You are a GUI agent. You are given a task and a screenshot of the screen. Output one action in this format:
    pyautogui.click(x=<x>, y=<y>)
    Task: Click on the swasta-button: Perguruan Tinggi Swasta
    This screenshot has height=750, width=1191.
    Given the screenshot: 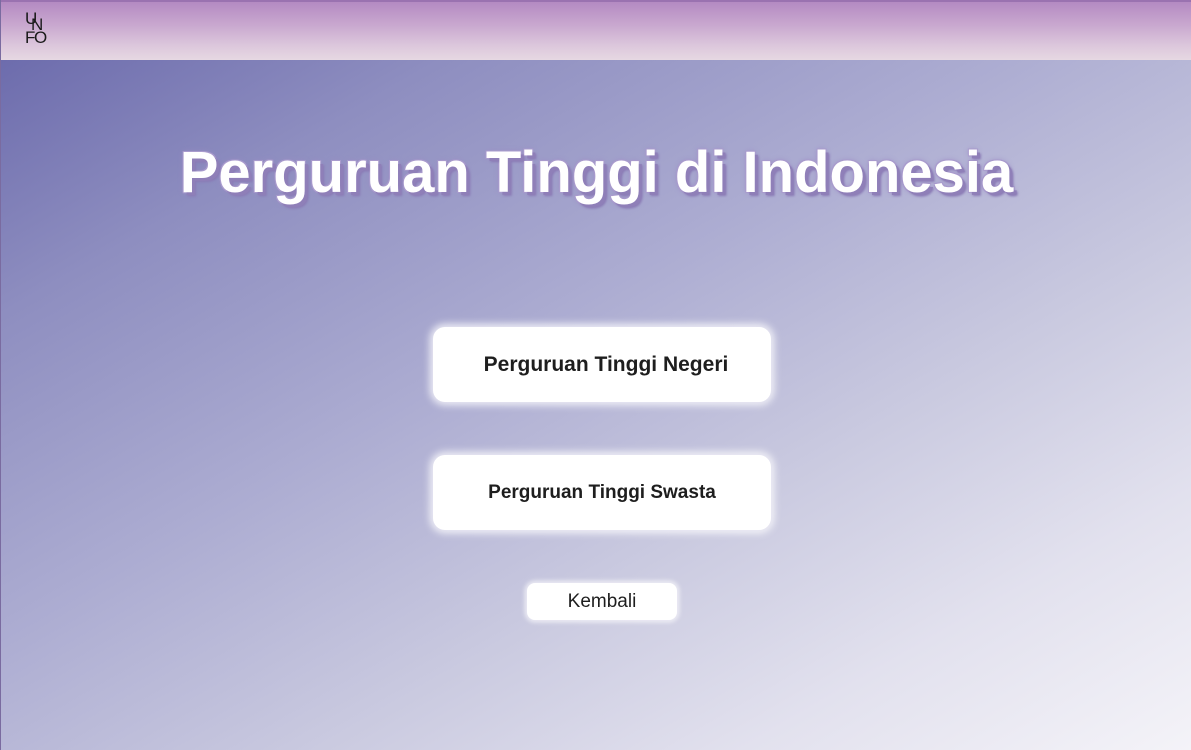 What is the action you would take?
    pyautogui.click(x=602, y=492)
    